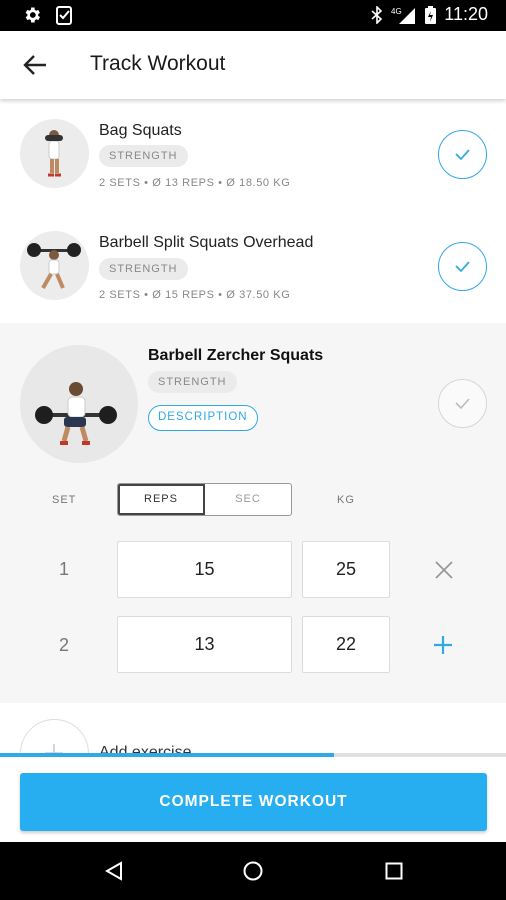  What do you see at coordinates (203, 418) in the screenshot?
I see `description-button: DESCRIPTION` at bounding box center [203, 418].